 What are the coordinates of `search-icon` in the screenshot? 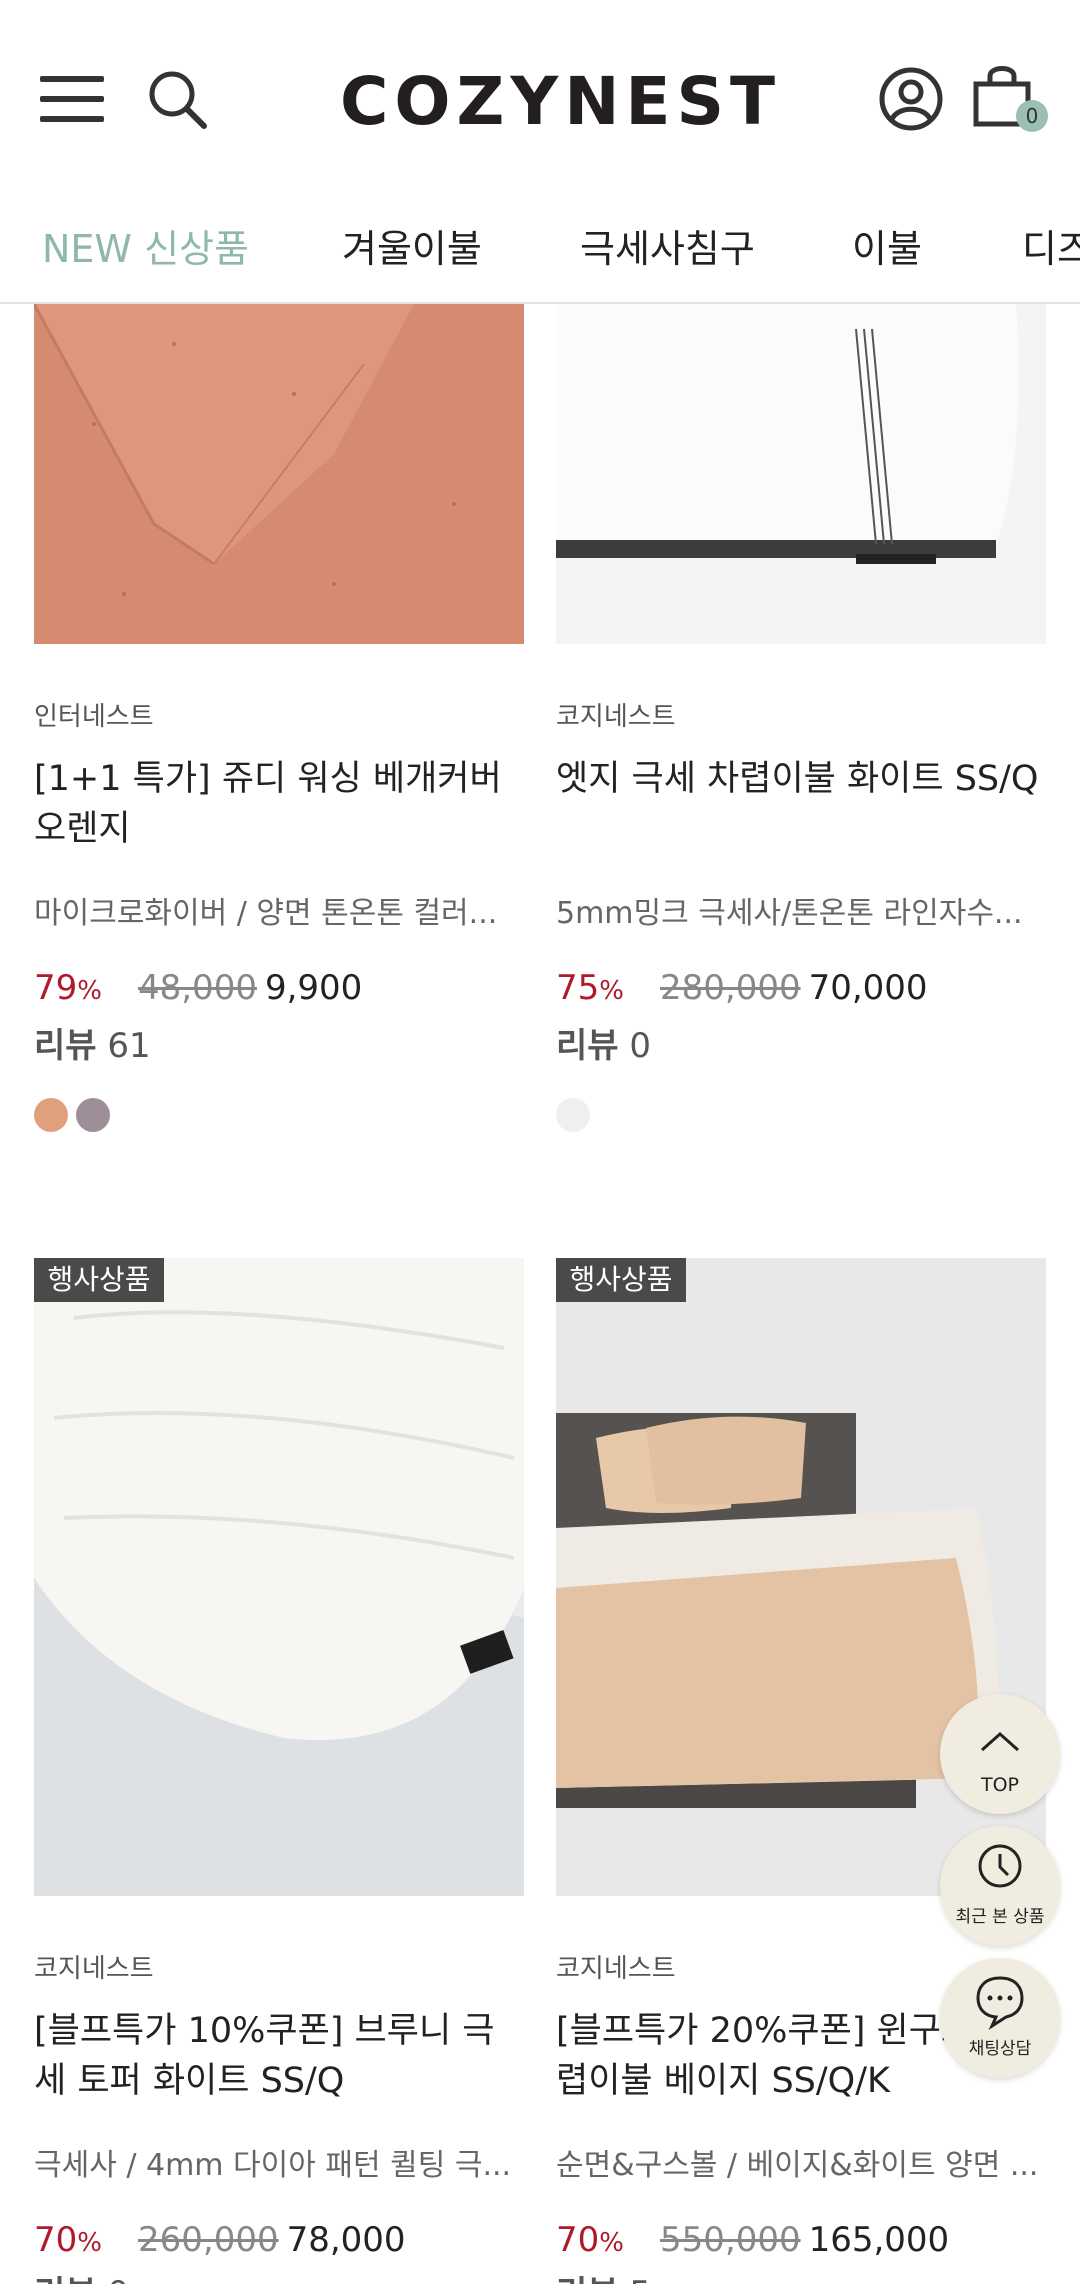 It's located at (178, 100).